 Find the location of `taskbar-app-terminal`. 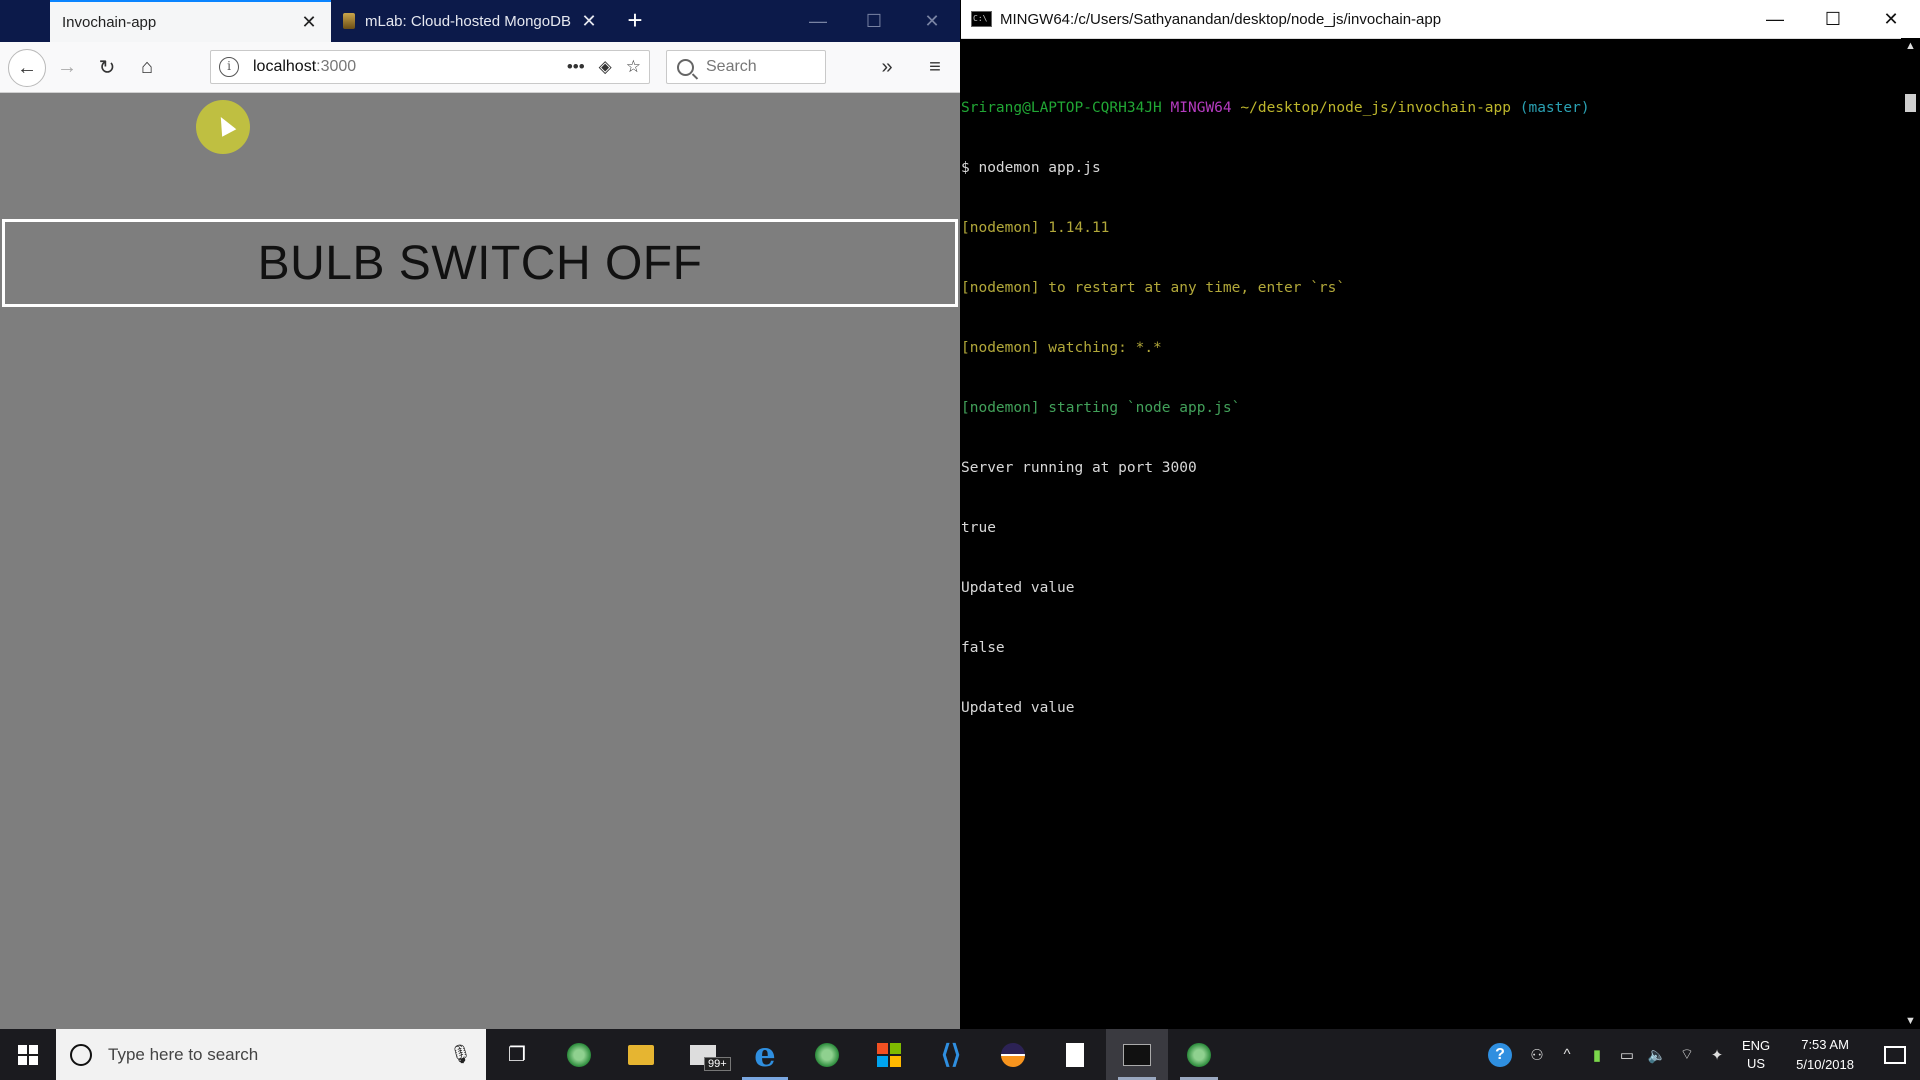

taskbar-app-terminal is located at coordinates (1137, 1054).